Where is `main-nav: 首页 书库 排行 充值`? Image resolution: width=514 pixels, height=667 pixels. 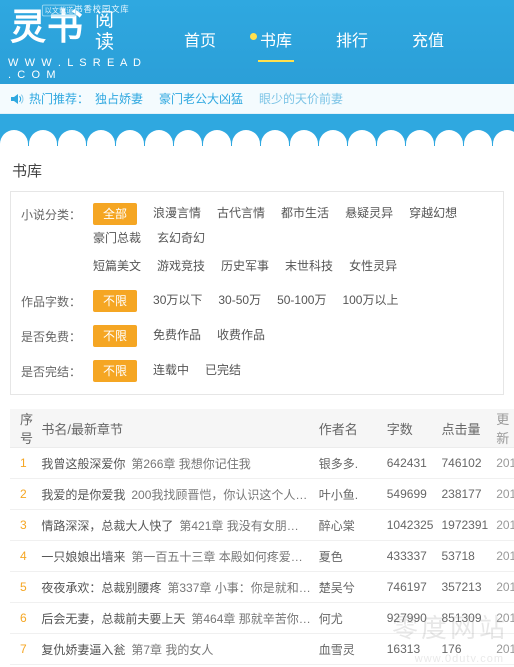 main-nav: 首页 书库 排行 充值 is located at coordinates (314, 42).